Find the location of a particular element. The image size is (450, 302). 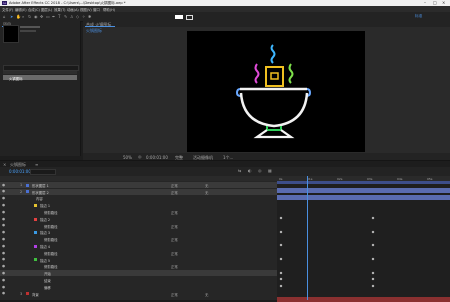

snapshot-icon: ◎ is located at coordinates (140, 156).